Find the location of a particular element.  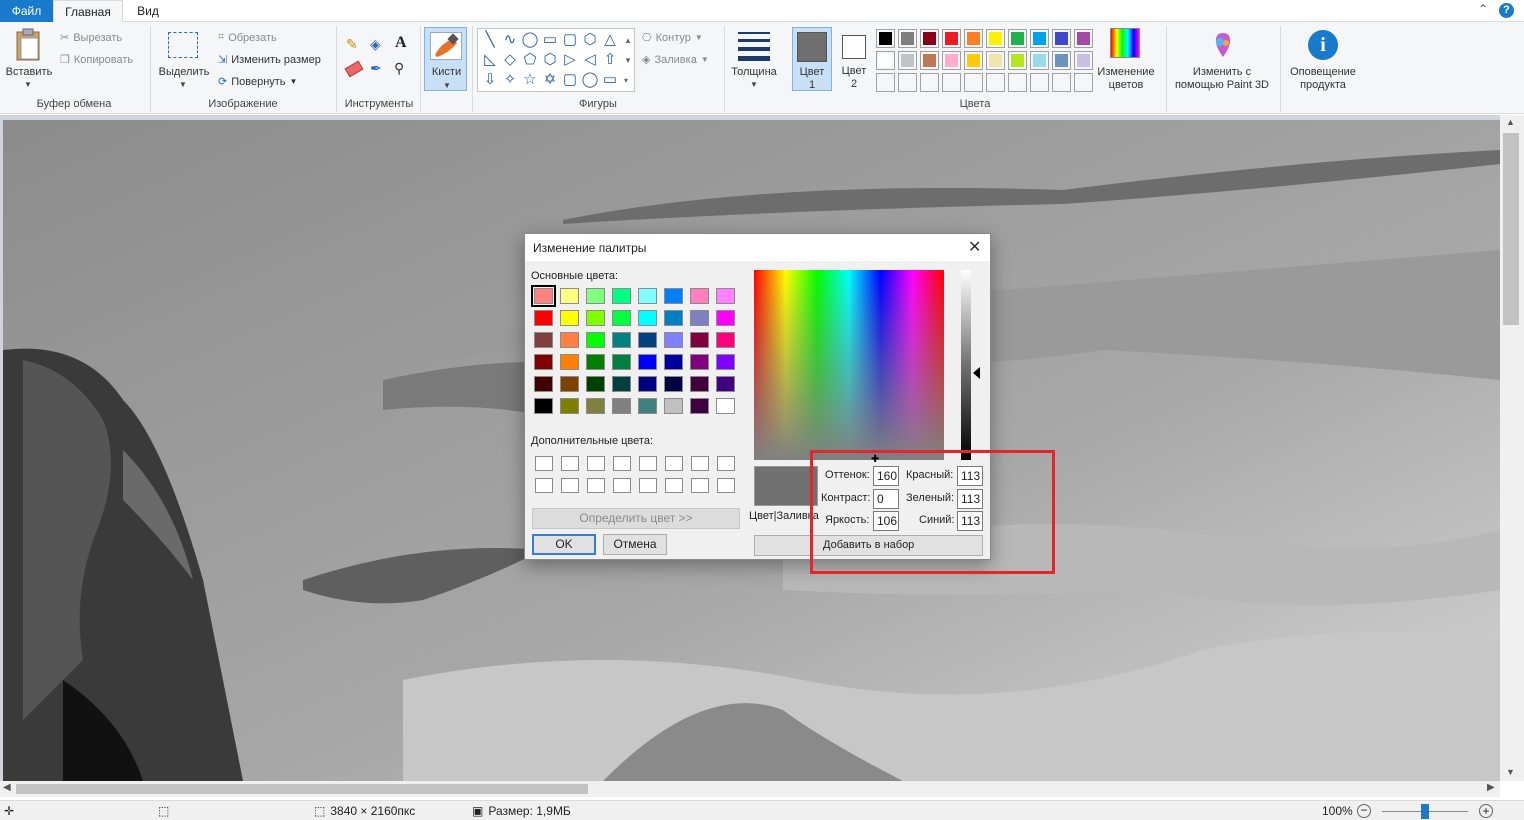

luminance-arrow-icon is located at coordinates (976, 373).